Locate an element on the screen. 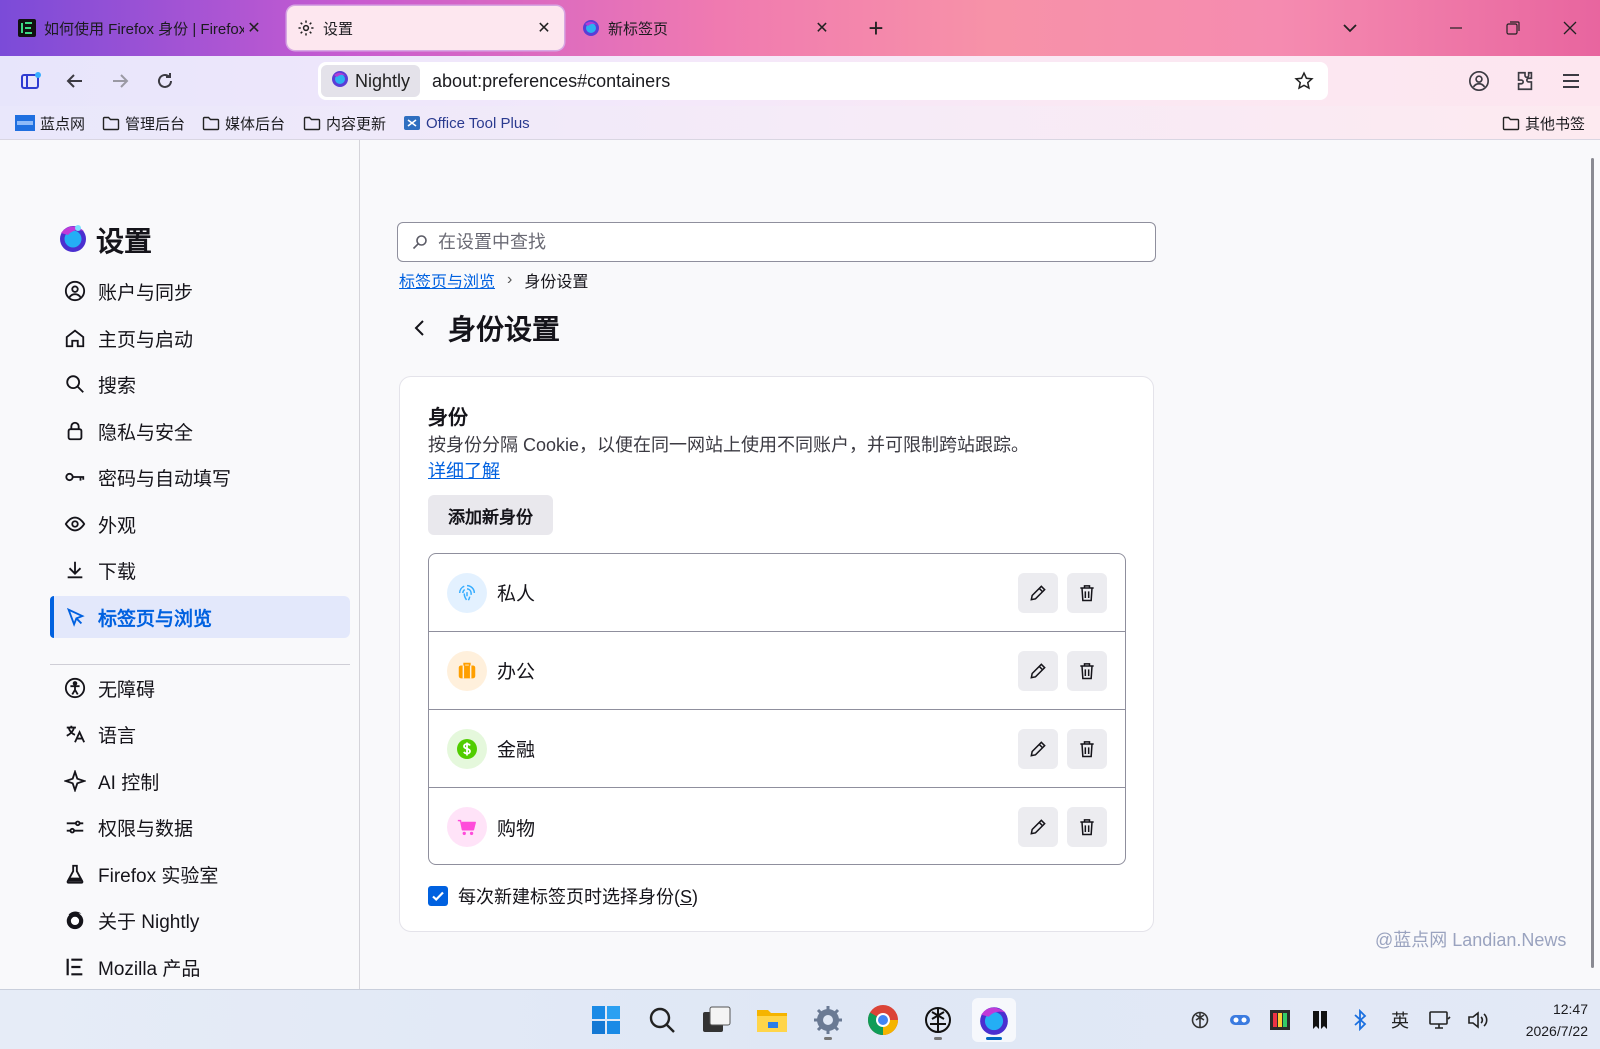 This screenshot has height=1049, width=1600. new-tab-button: + is located at coordinates (876, 28).